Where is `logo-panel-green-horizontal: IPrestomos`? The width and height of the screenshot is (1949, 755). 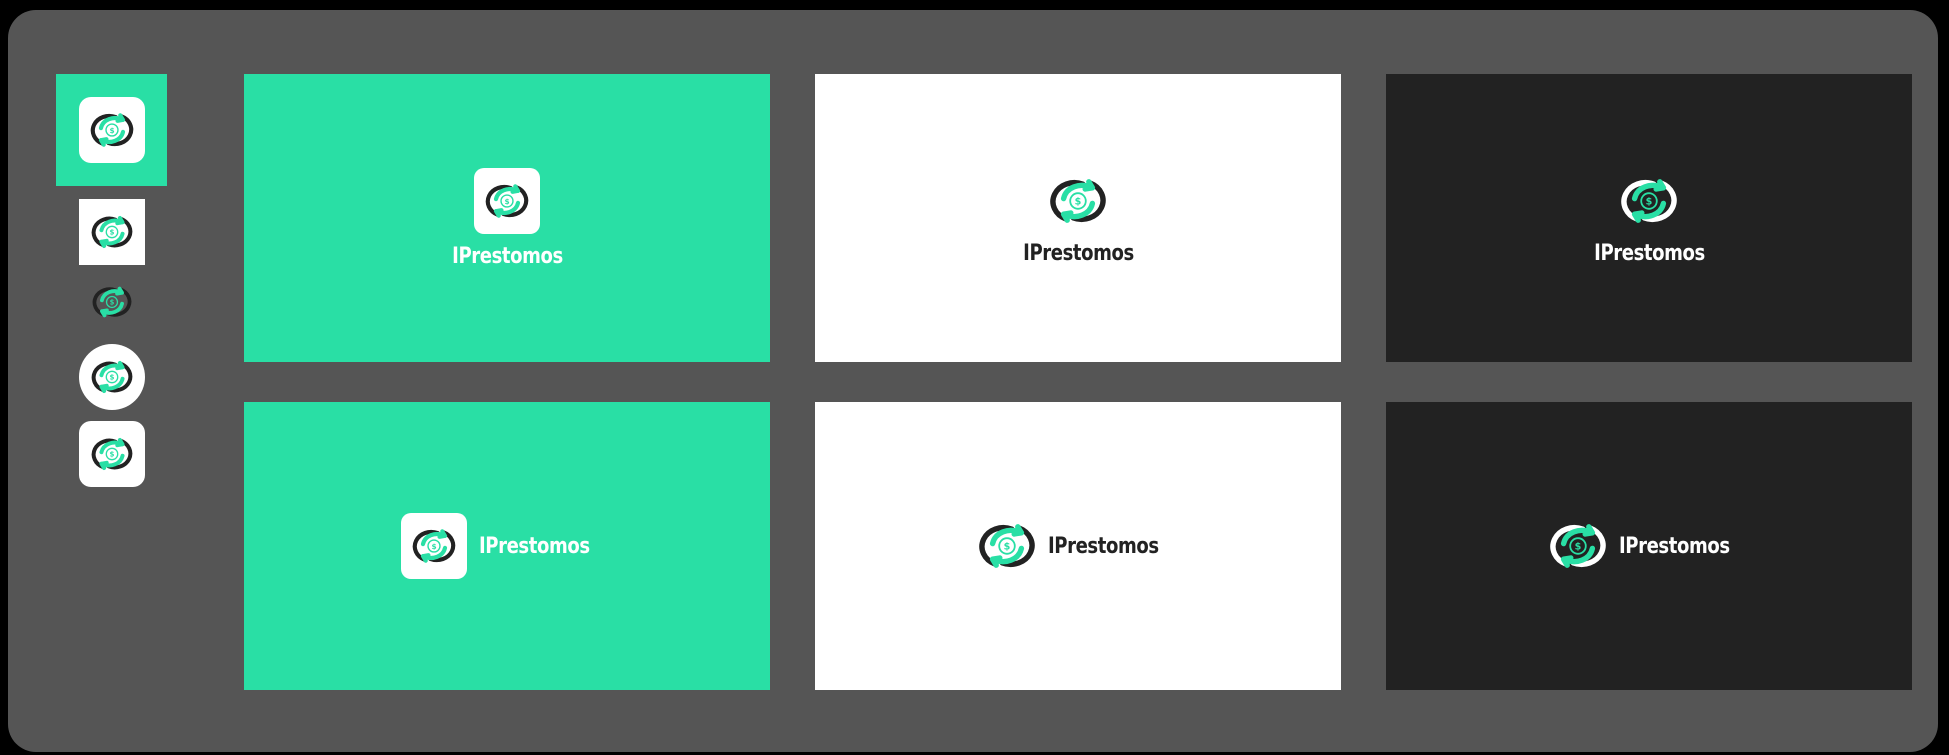 logo-panel-green-horizontal: IPrestomos is located at coordinates (507, 546).